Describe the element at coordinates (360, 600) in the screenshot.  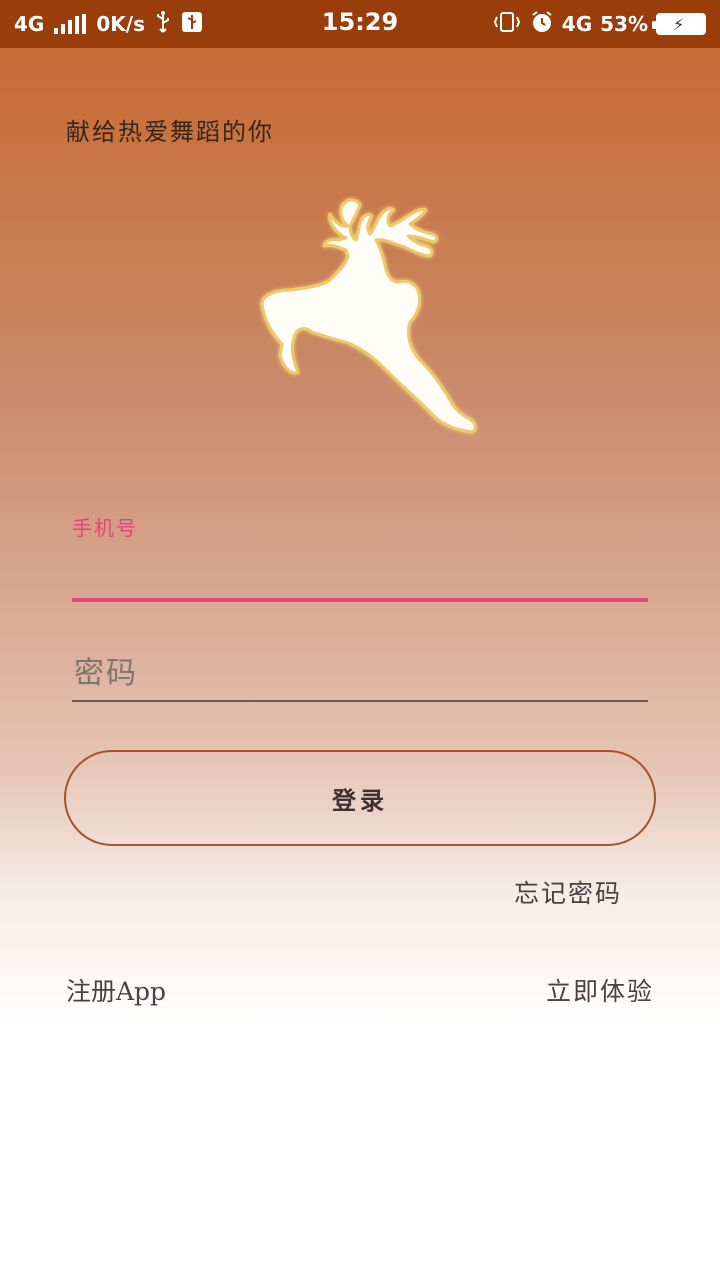
I see `phone-underline` at that location.